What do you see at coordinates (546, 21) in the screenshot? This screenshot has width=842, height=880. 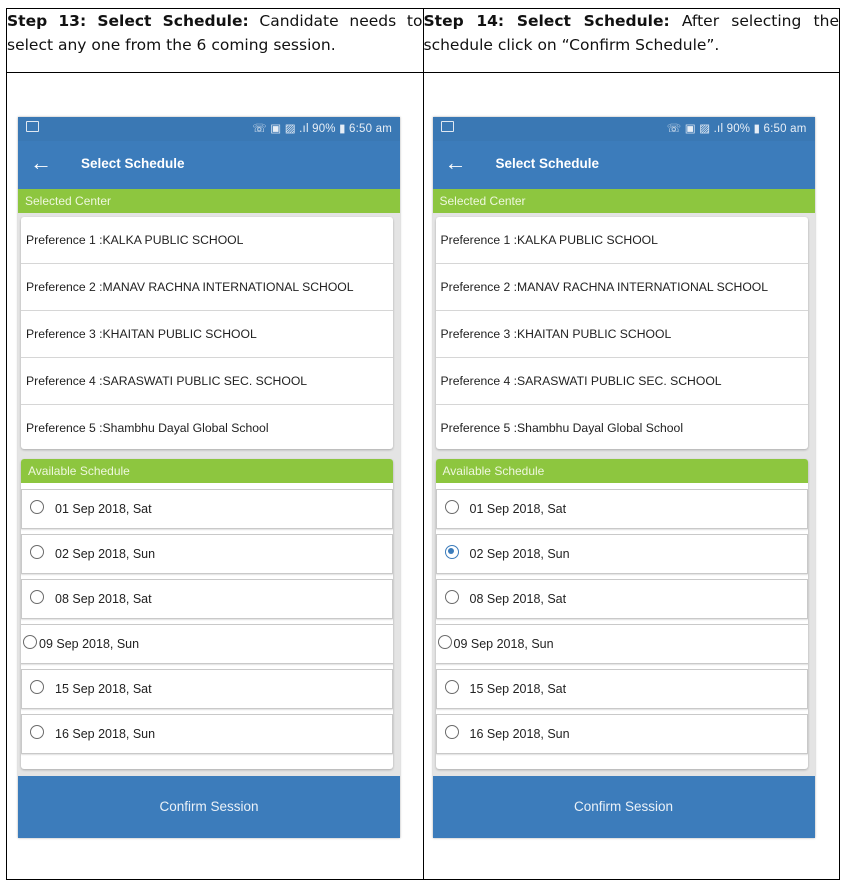 I see `step-14-heading: Step 14: Select Schedule:` at bounding box center [546, 21].